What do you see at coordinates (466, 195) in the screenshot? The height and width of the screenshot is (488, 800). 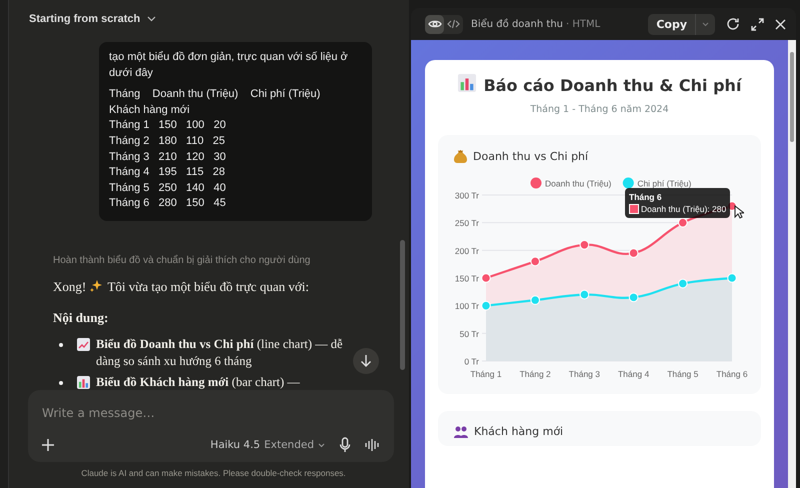 I see `y-tick-label: 300 Tr` at bounding box center [466, 195].